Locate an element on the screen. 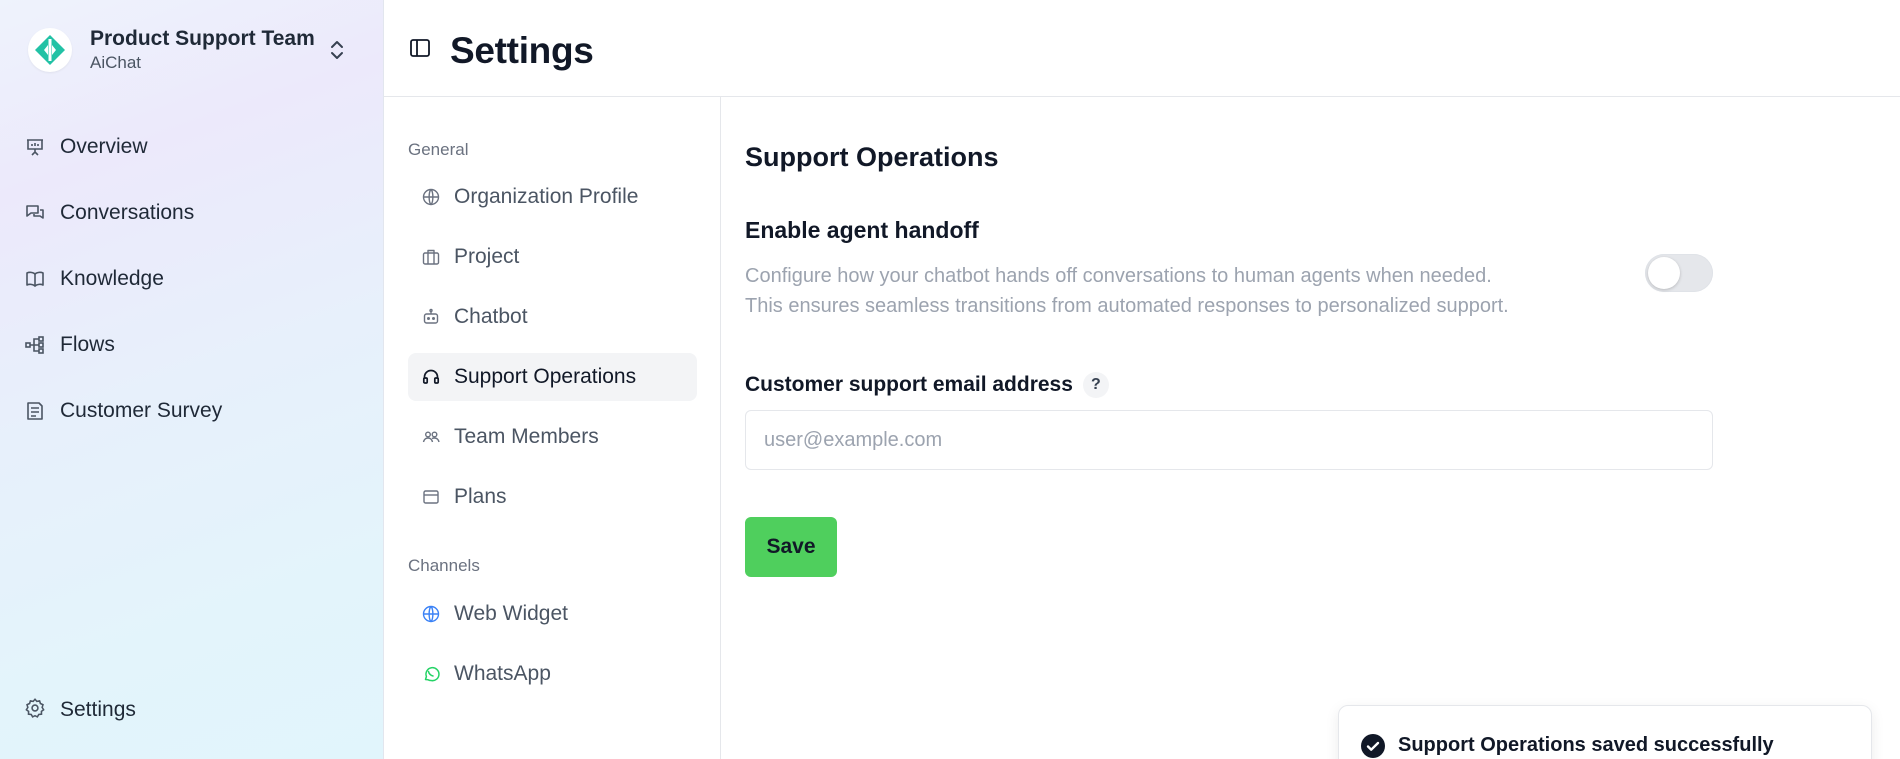 The image size is (1900, 759). save-button: Save is located at coordinates (791, 547).